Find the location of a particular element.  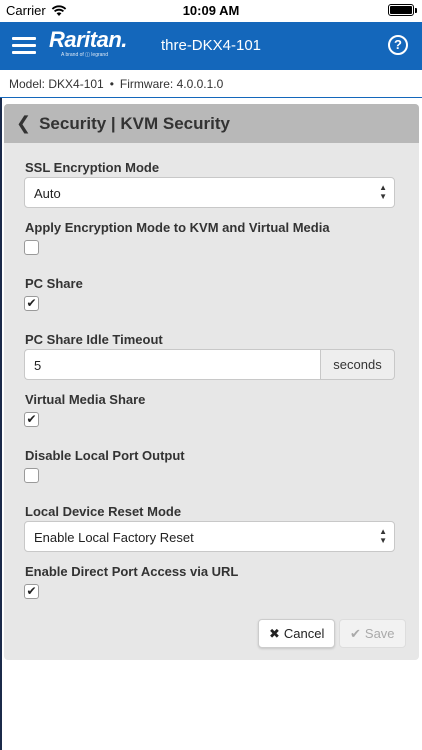

apply-encryption-checkbox is located at coordinates (31, 247).